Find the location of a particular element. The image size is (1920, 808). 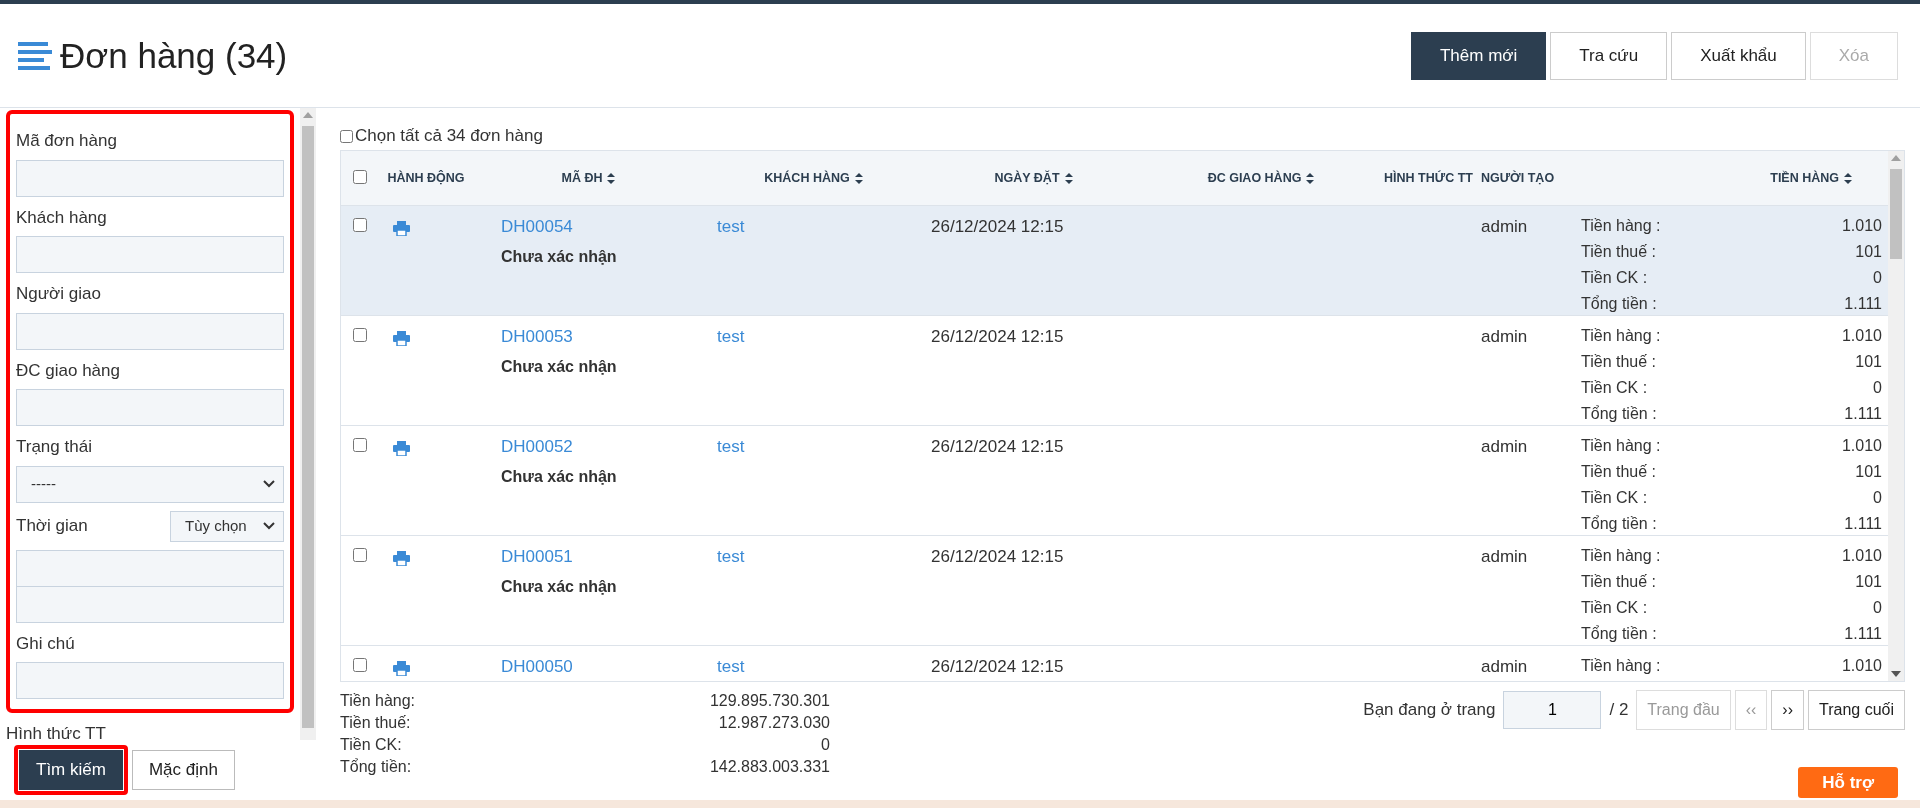

order-link: DH00050 is located at coordinates (537, 666).